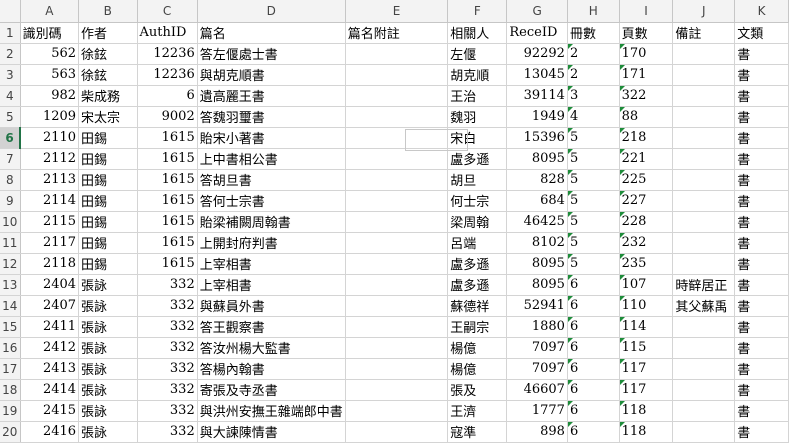 Image resolution: width=789 pixels, height=447 pixels. Describe the element at coordinates (593, 306) in the screenshot. I see `cell-h: 6` at that location.